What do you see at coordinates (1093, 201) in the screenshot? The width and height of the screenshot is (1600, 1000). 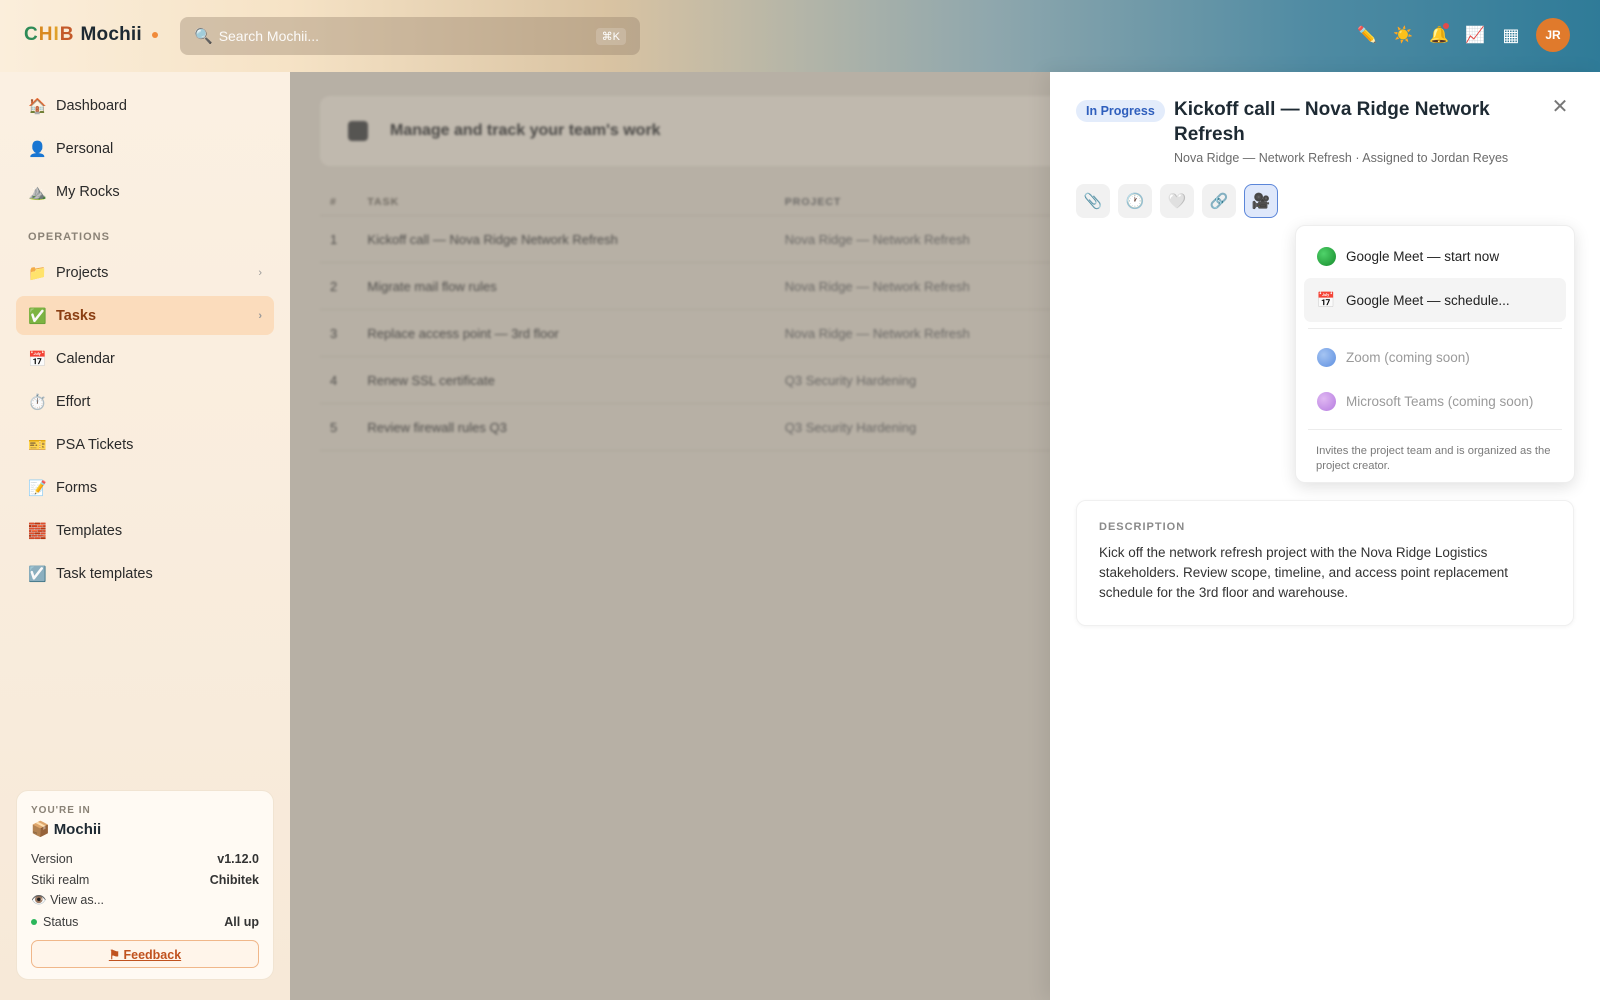 I see `attachment-icon: 📎` at bounding box center [1093, 201].